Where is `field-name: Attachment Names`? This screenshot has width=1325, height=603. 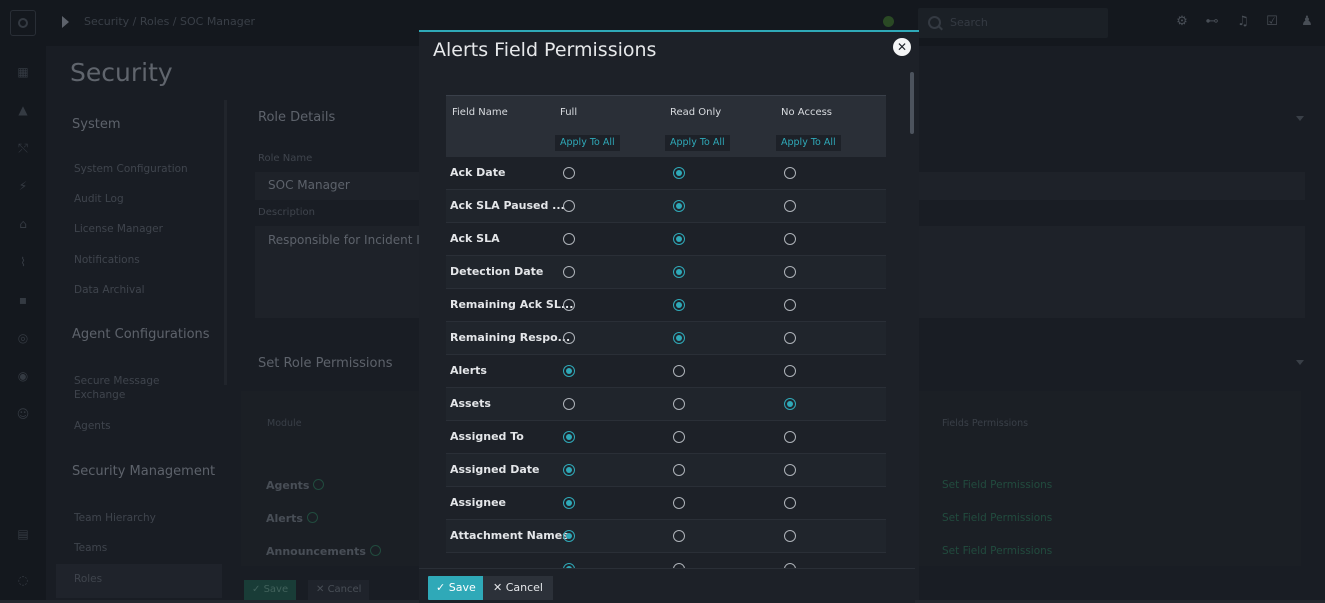 field-name: Attachment Names is located at coordinates (509, 535).